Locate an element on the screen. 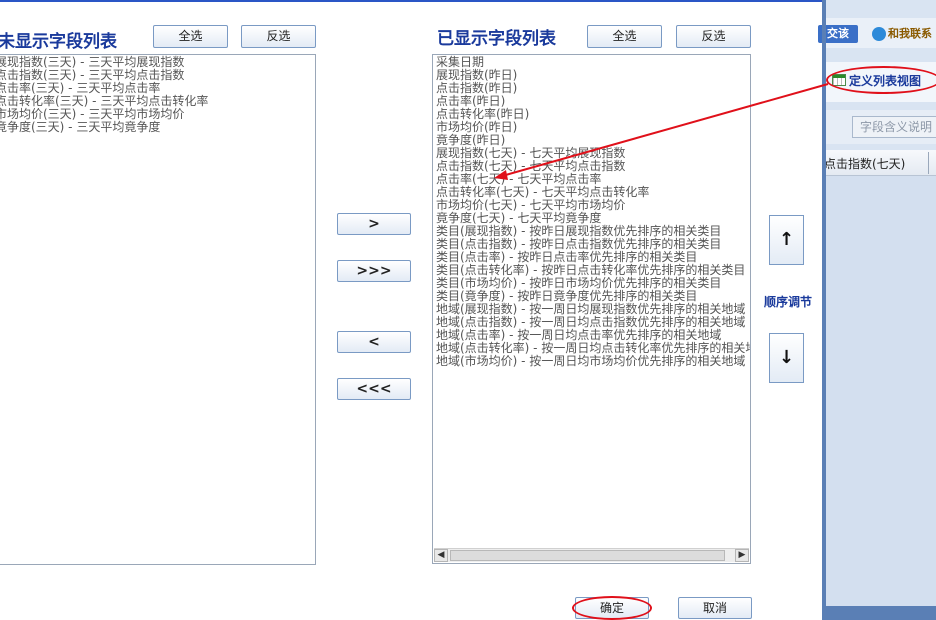 This screenshot has width=936, height=620. horizontal-scrollbar: ◀ ▶ is located at coordinates (591, 555).